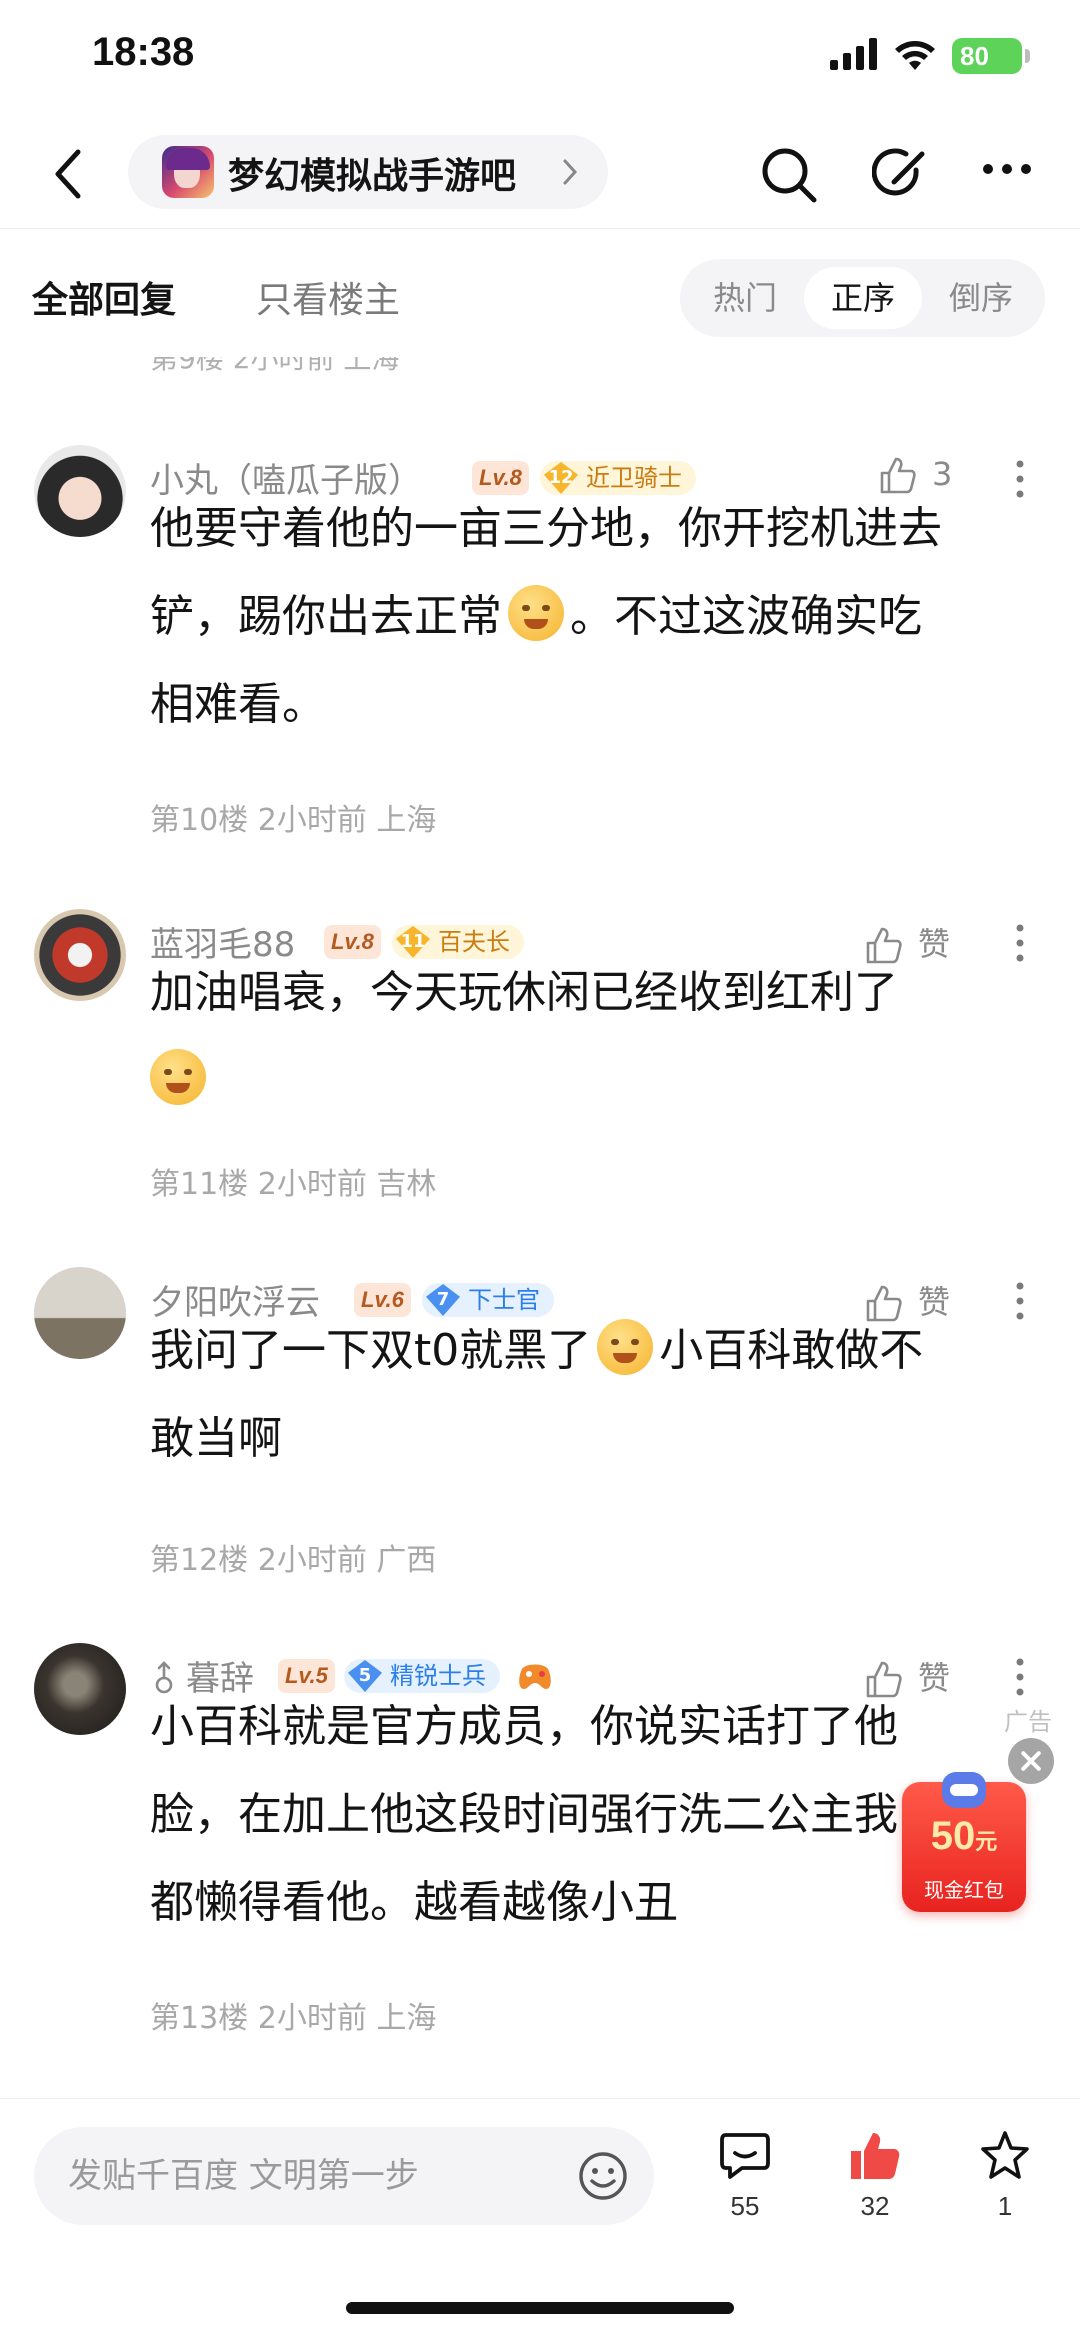 The height and width of the screenshot is (2337, 1080). Describe the element at coordinates (853, 54) in the screenshot. I see `cellular-signal-icon` at that location.